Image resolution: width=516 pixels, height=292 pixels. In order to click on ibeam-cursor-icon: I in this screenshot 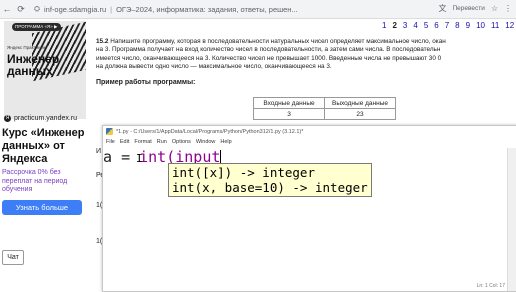, I will do `click(139, 158)`.